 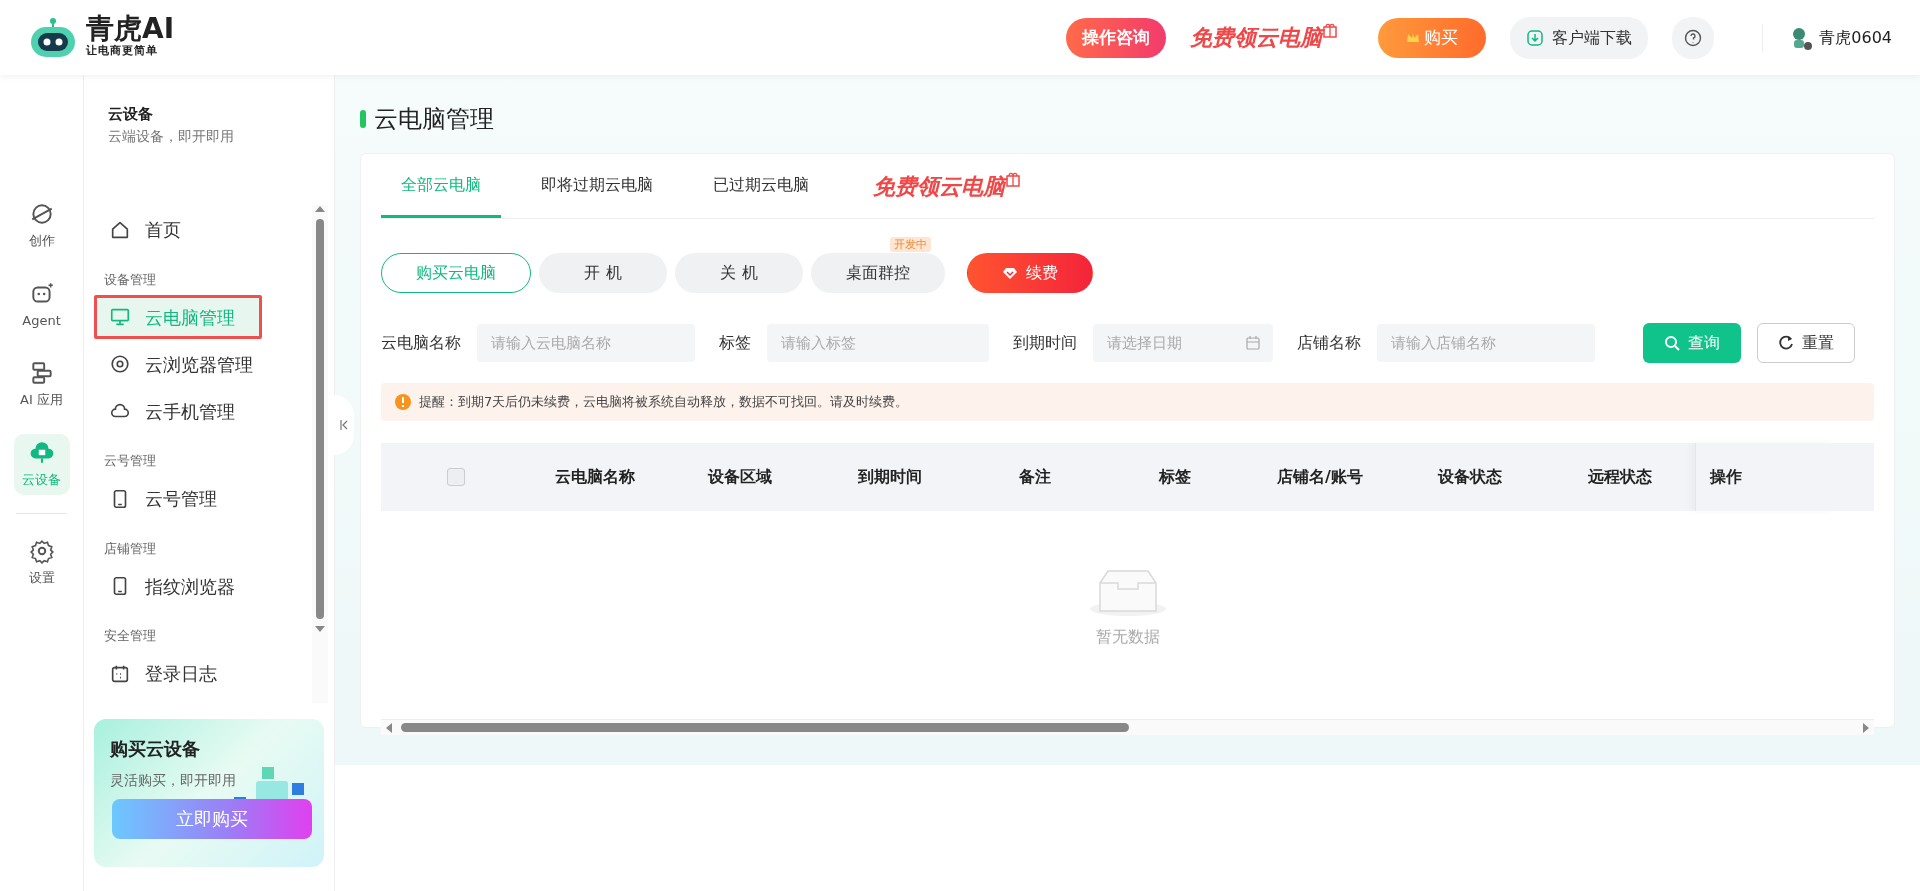 I want to click on info-icon, so click(x=403, y=402).